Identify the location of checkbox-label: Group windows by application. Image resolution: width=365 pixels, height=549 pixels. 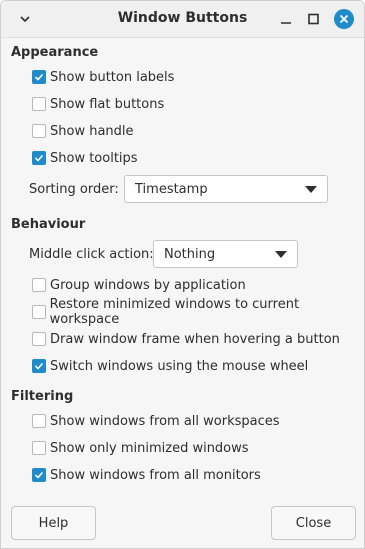
(148, 285).